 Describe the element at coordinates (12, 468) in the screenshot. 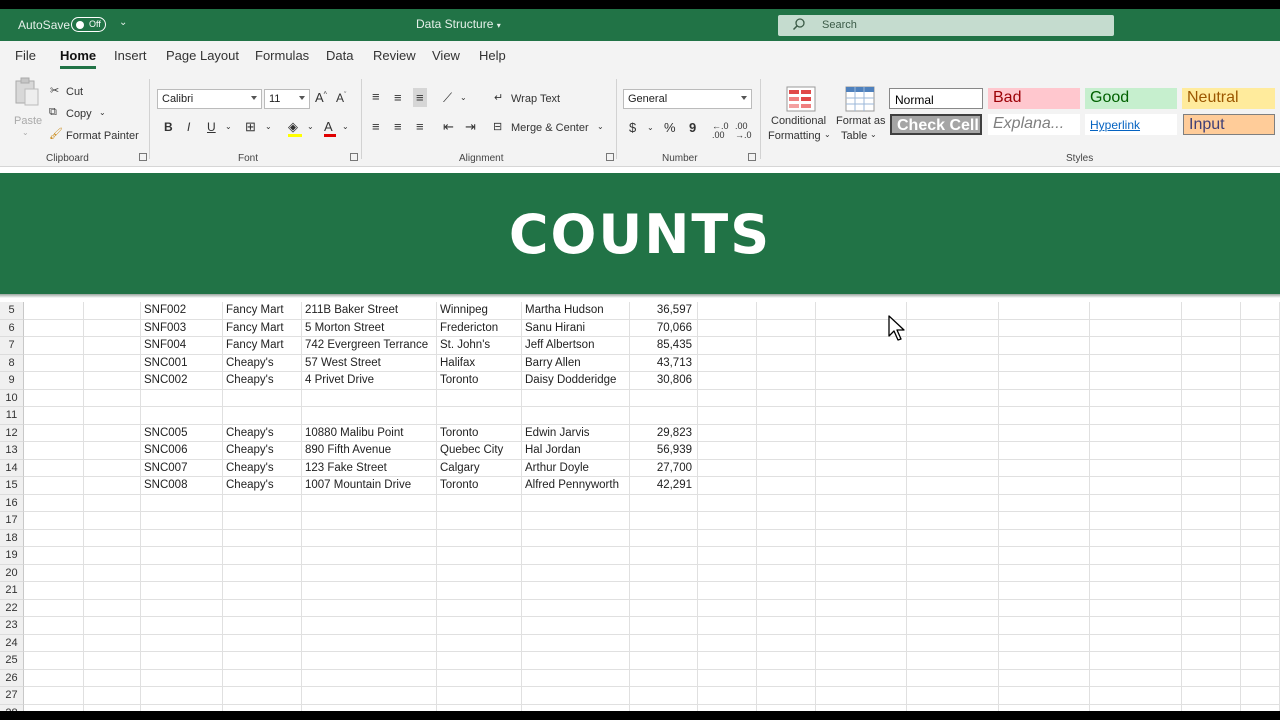

I see `row-header: 14` at that location.